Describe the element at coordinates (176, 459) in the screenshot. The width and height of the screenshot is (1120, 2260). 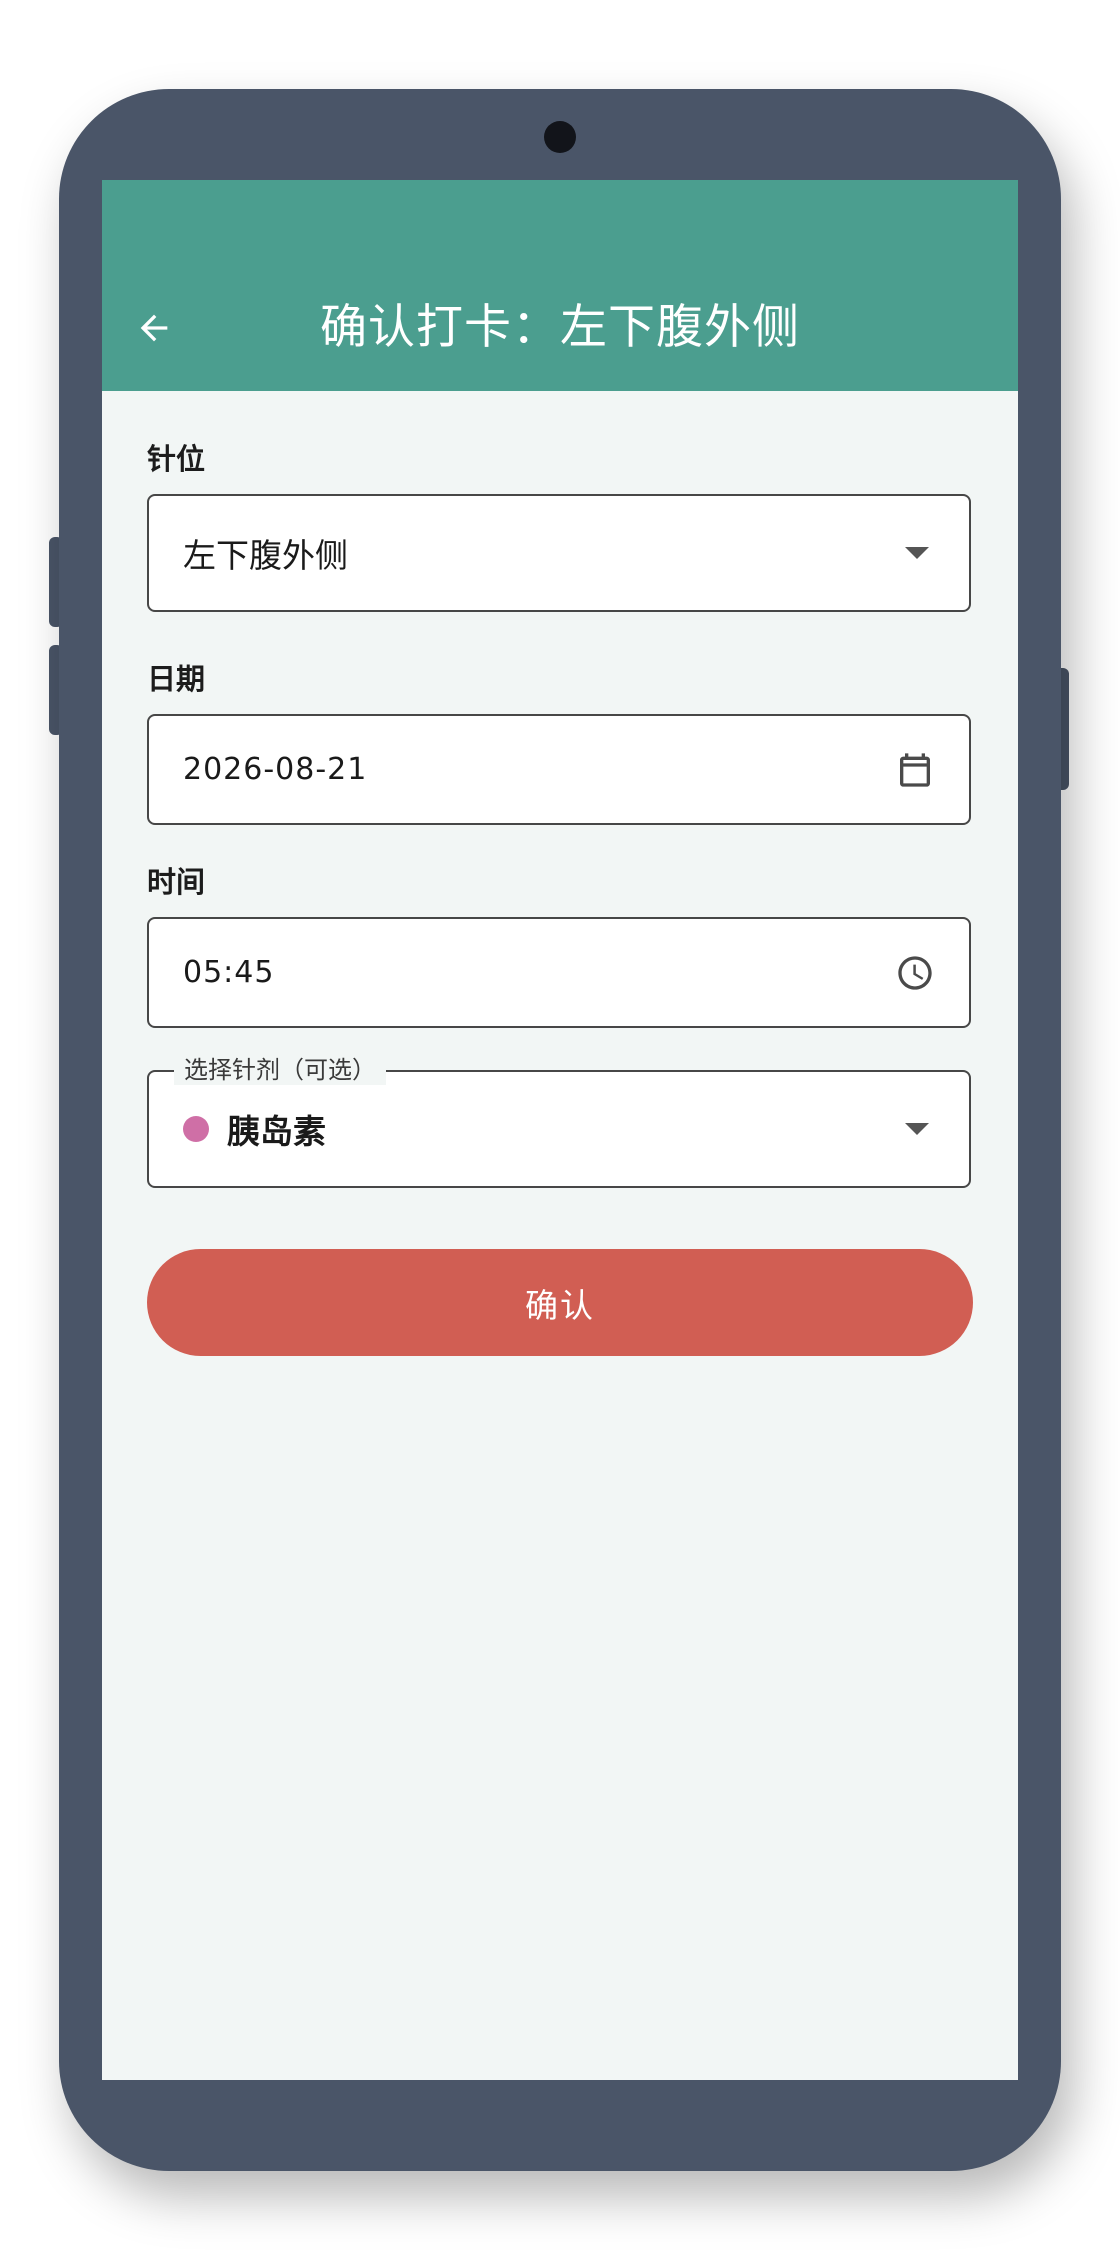
I see `site-label: 针位` at that location.